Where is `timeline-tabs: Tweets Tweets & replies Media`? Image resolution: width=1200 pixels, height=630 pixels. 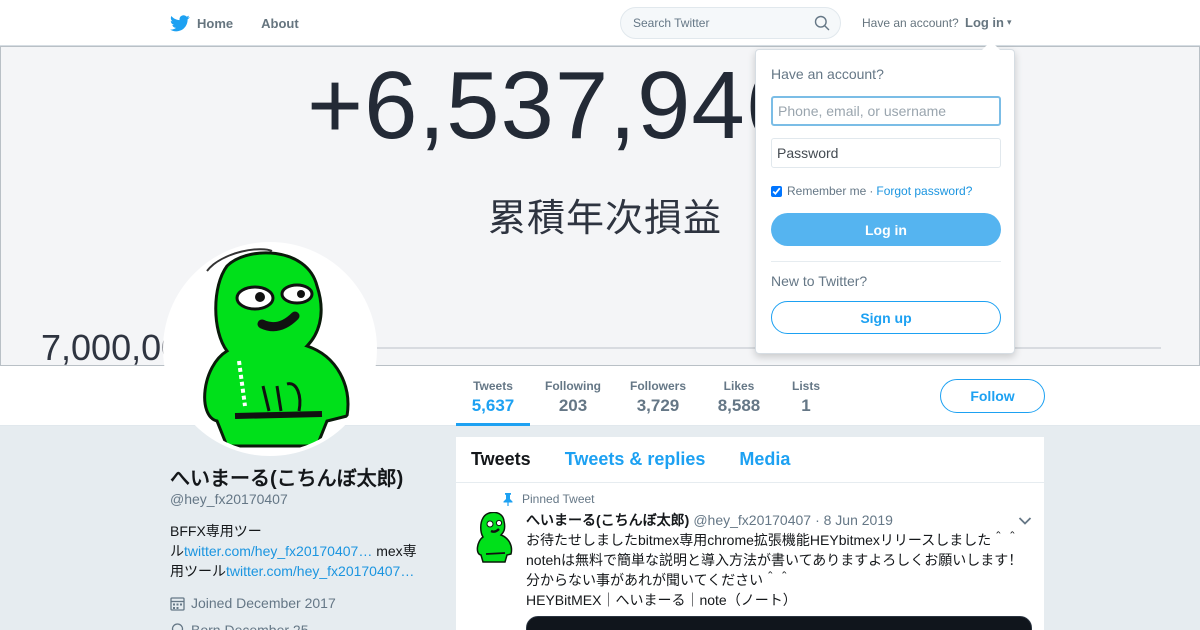
timeline-tabs: Tweets Tweets & replies Media is located at coordinates (750, 460).